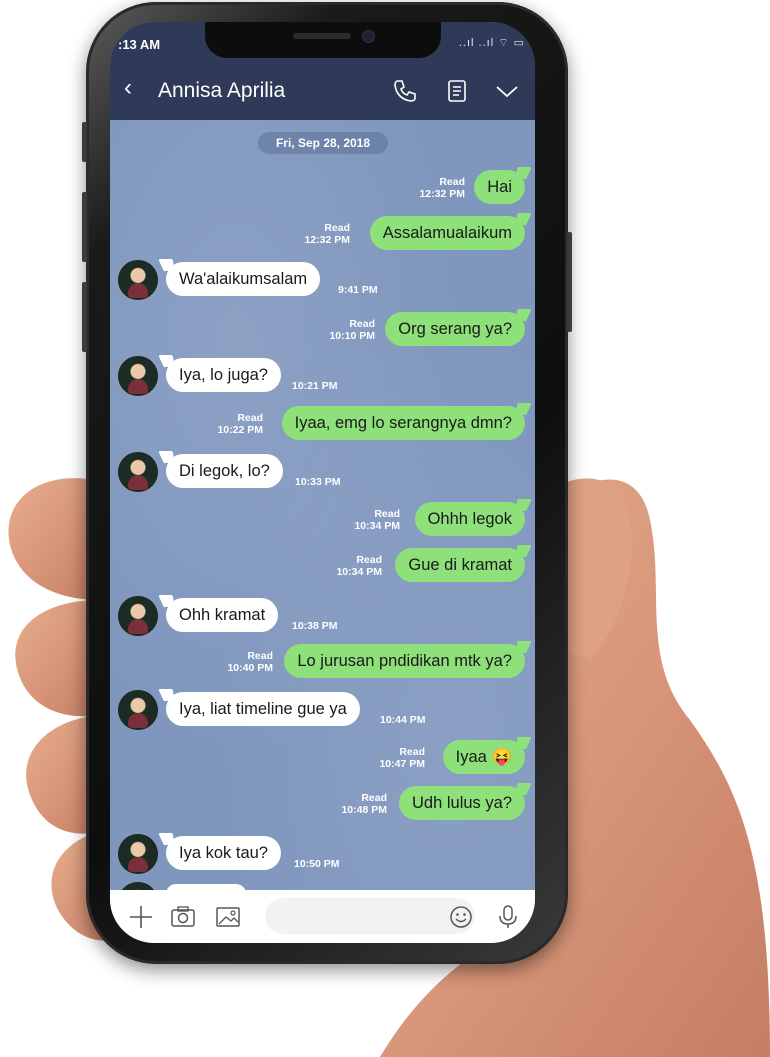 The image size is (770, 1057). Describe the element at coordinates (323, 143) in the screenshot. I see `date-separator: Fri, Sep 28, 2018` at that location.